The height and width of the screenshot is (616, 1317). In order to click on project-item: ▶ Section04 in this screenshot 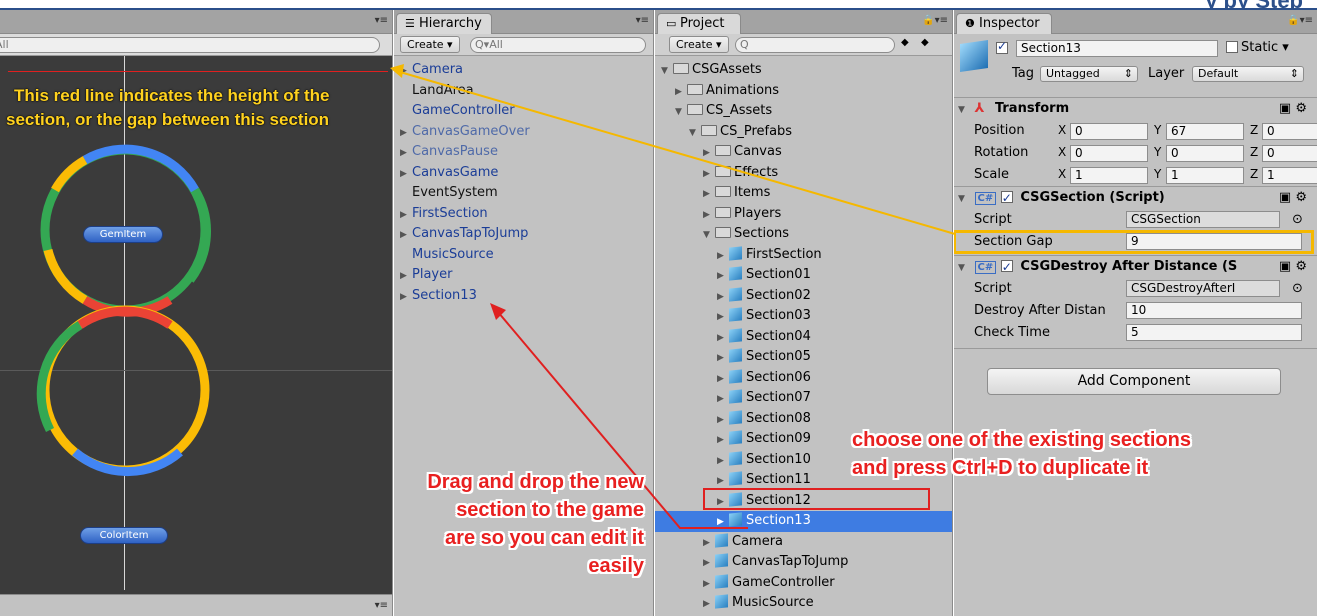, I will do `click(803, 337)`.